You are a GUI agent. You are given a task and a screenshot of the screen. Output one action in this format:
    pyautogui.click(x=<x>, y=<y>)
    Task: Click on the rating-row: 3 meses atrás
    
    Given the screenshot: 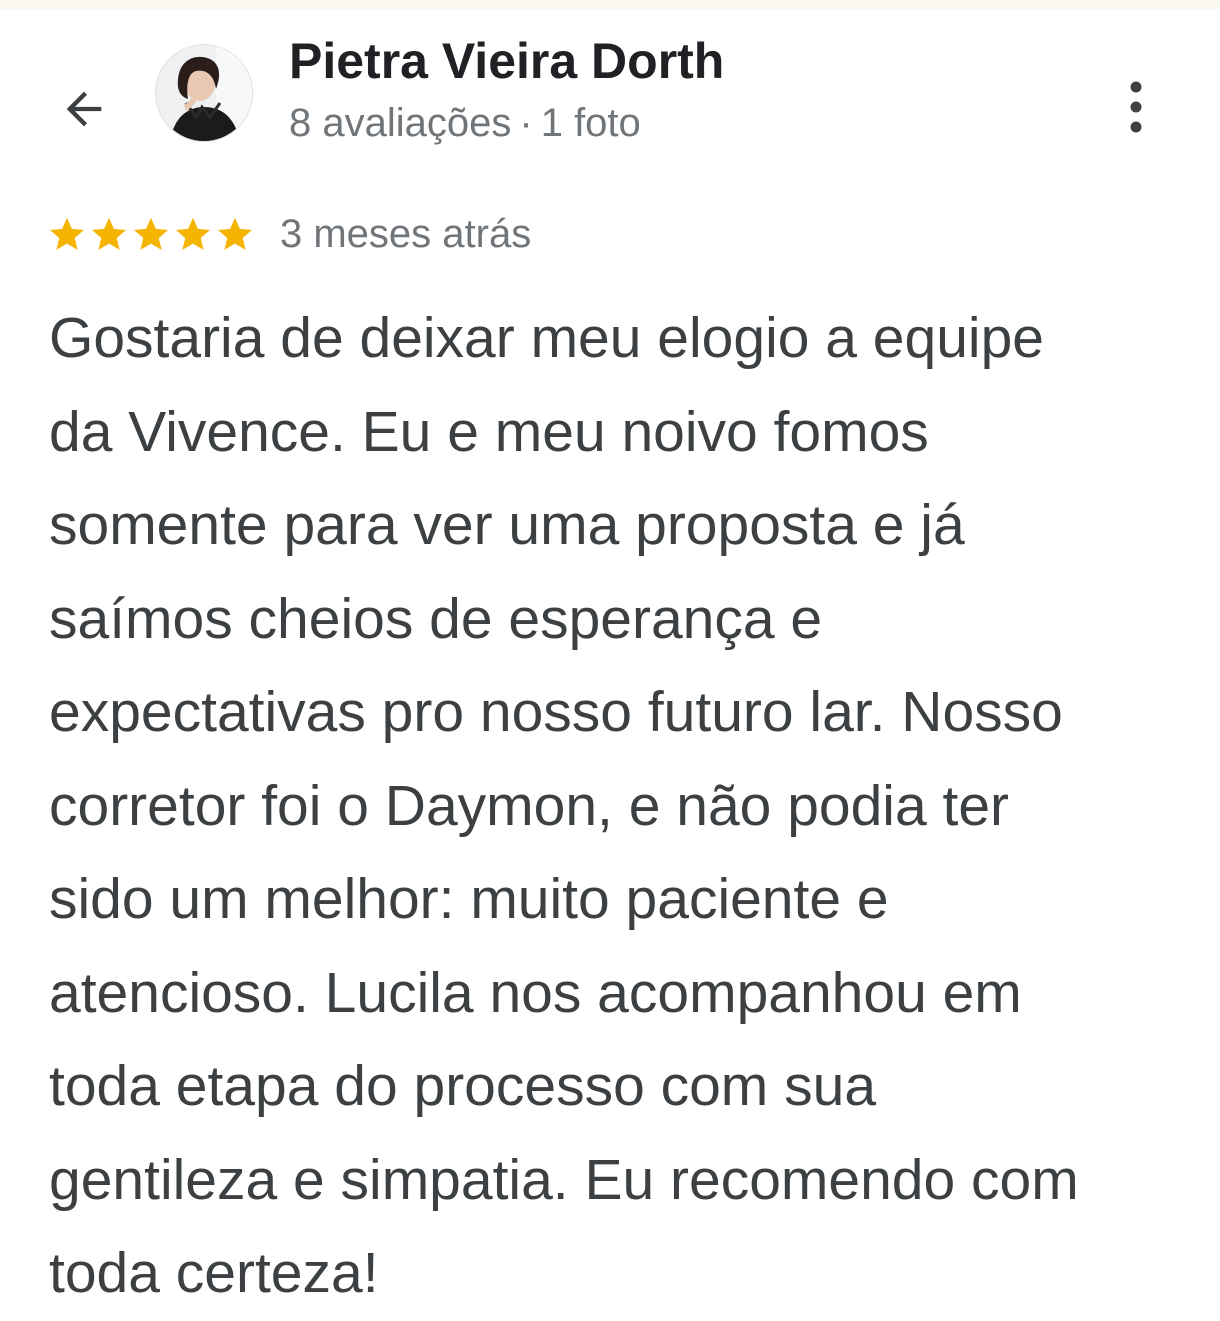 What is the action you would take?
    pyautogui.click(x=289, y=234)
    